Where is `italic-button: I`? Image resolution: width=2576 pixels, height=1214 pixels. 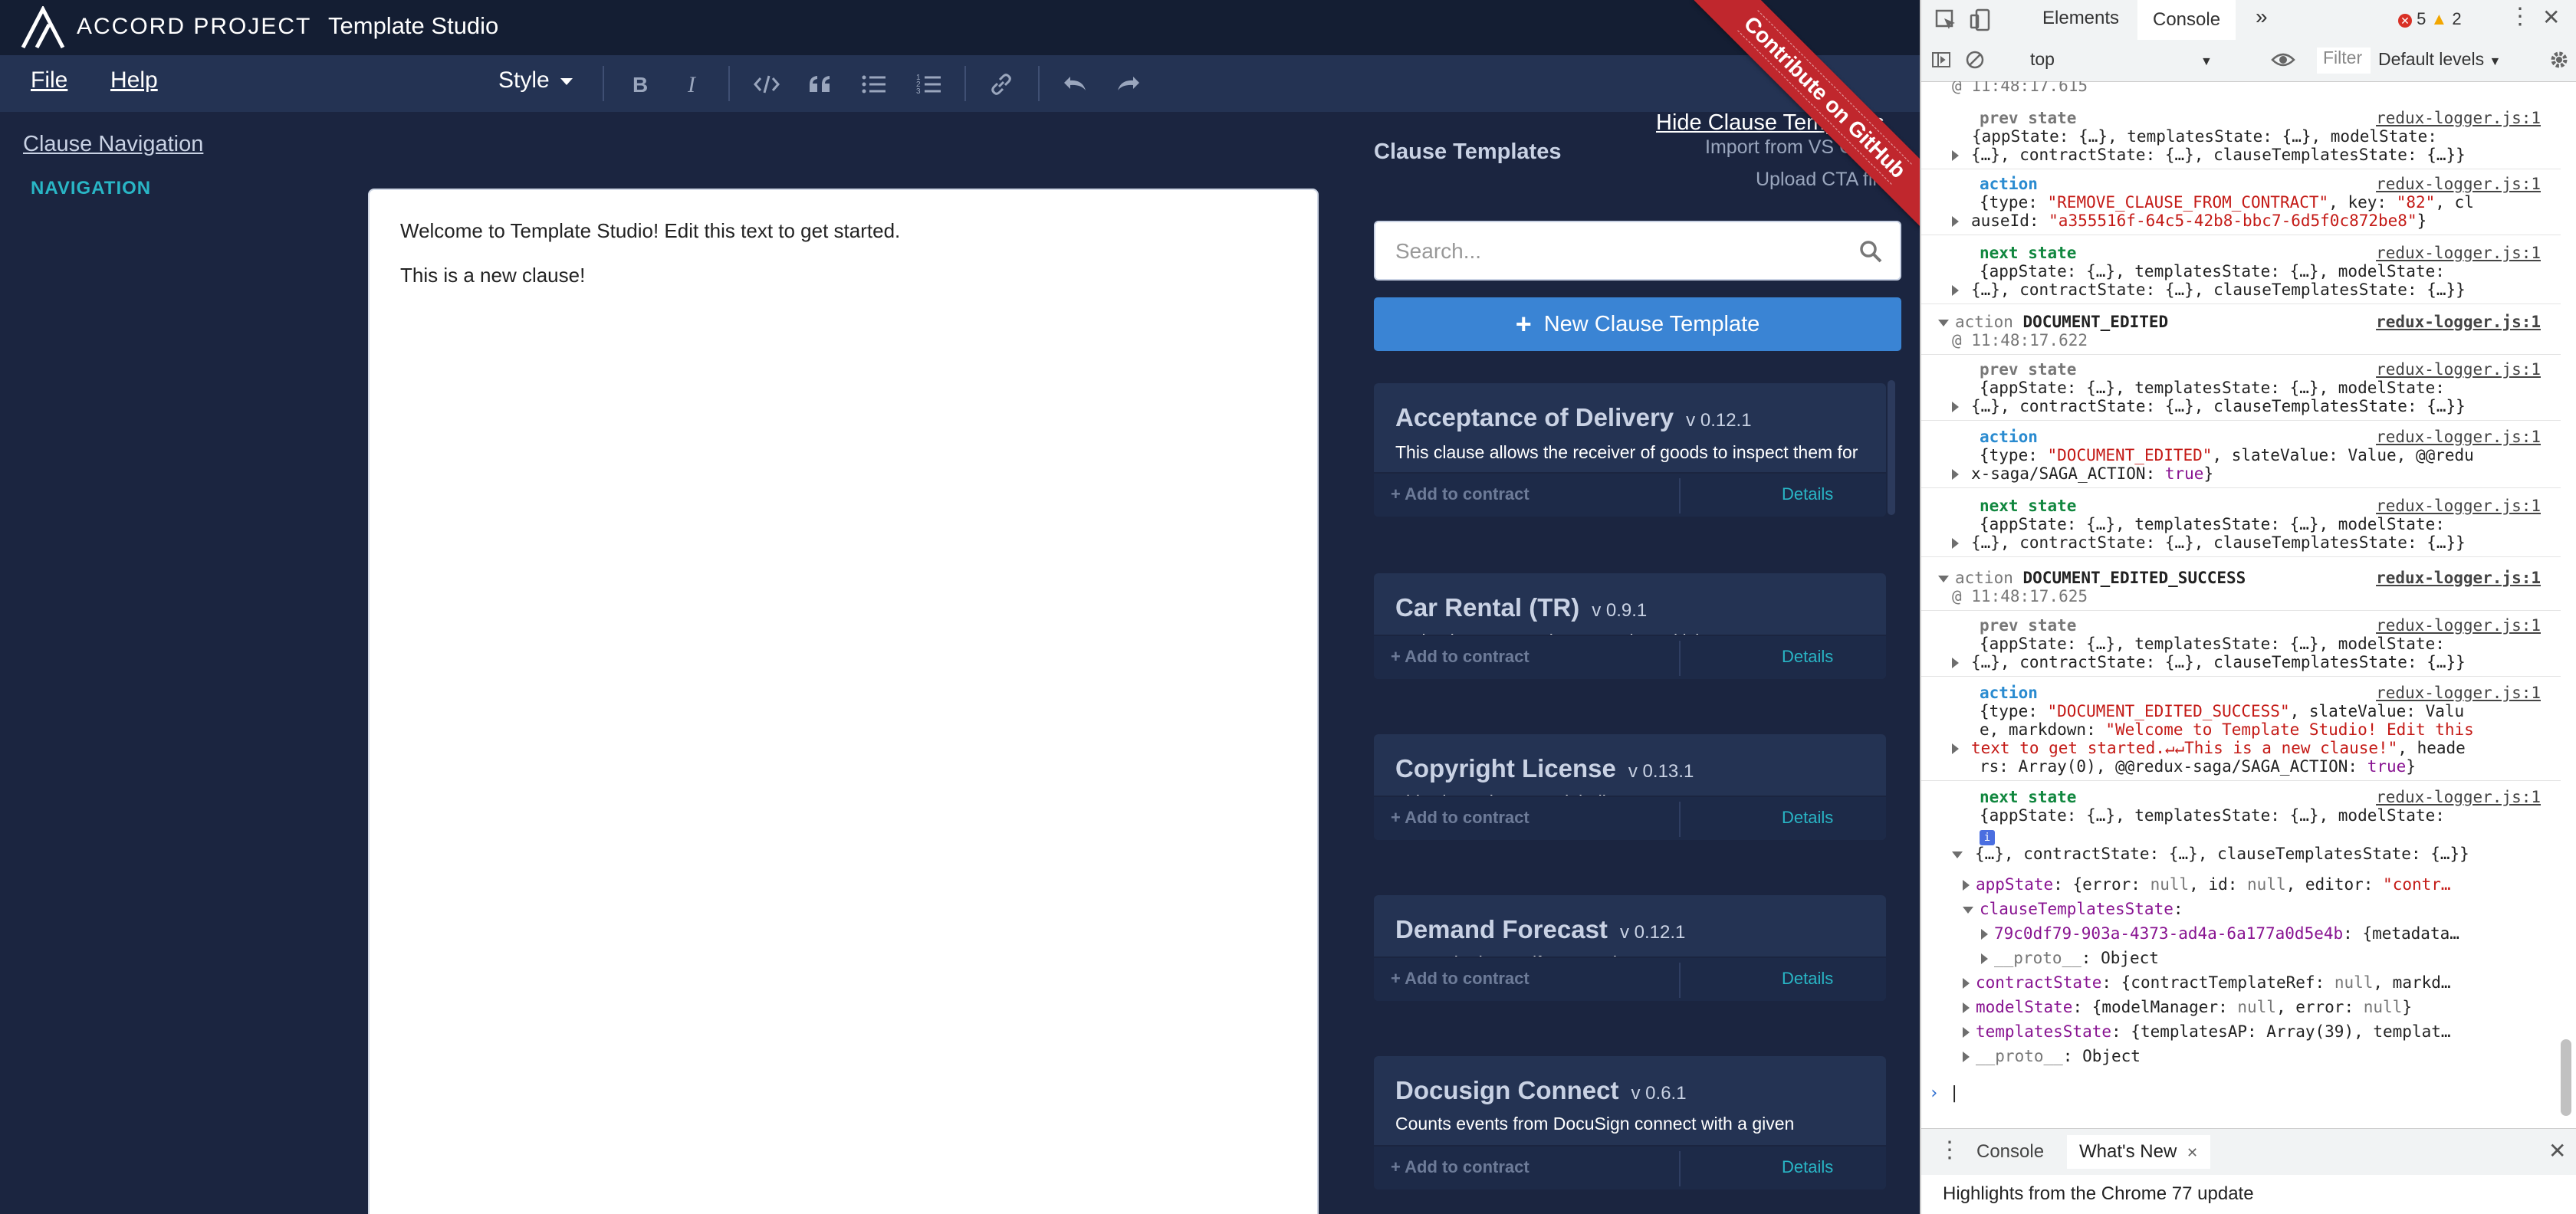 italic-button: I is located at coordinates (693, 84).